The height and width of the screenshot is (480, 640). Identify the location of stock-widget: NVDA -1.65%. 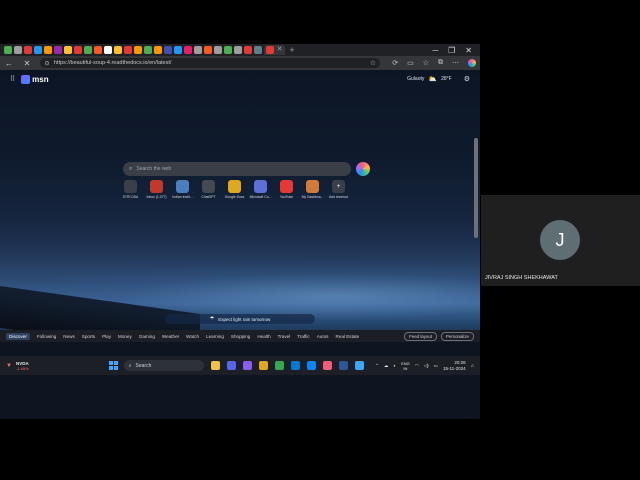
(22, 366).